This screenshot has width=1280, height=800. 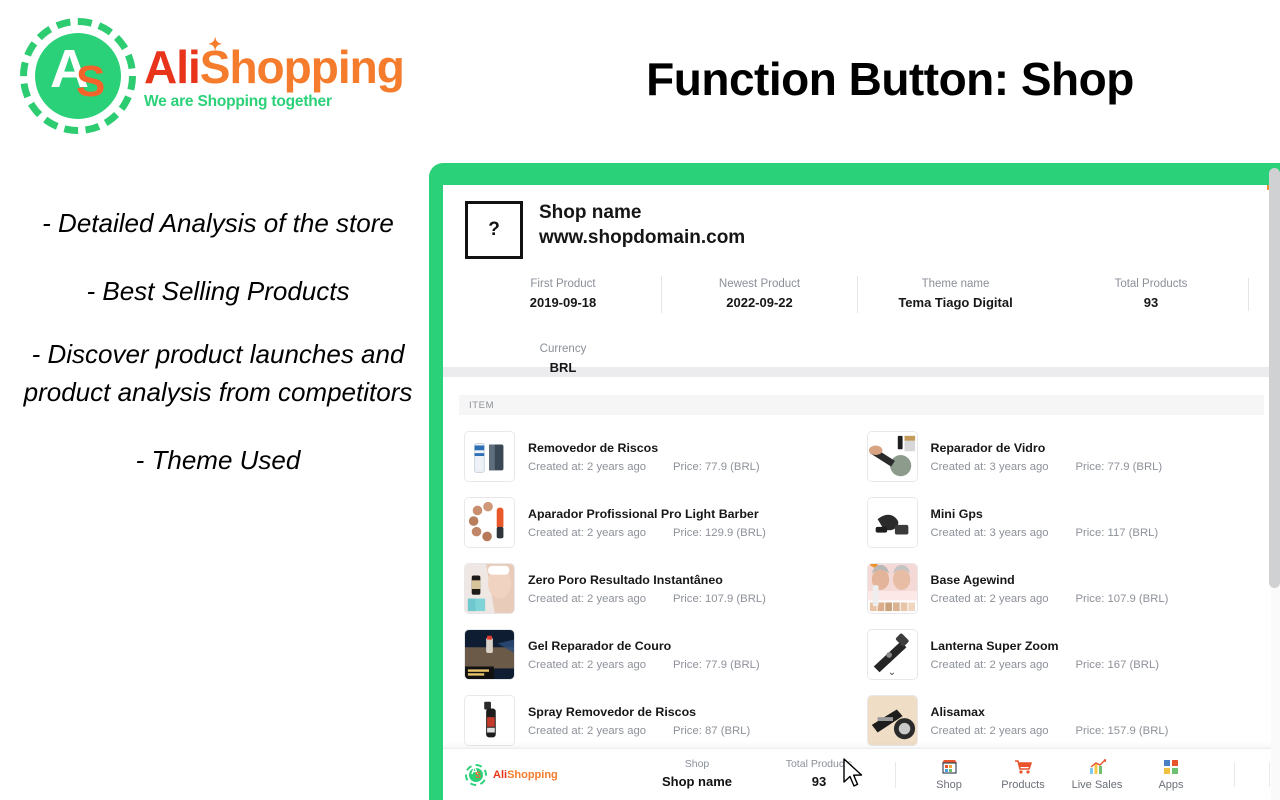 I want to click on stat-label: Total Products, so click(x=1151, y=284).